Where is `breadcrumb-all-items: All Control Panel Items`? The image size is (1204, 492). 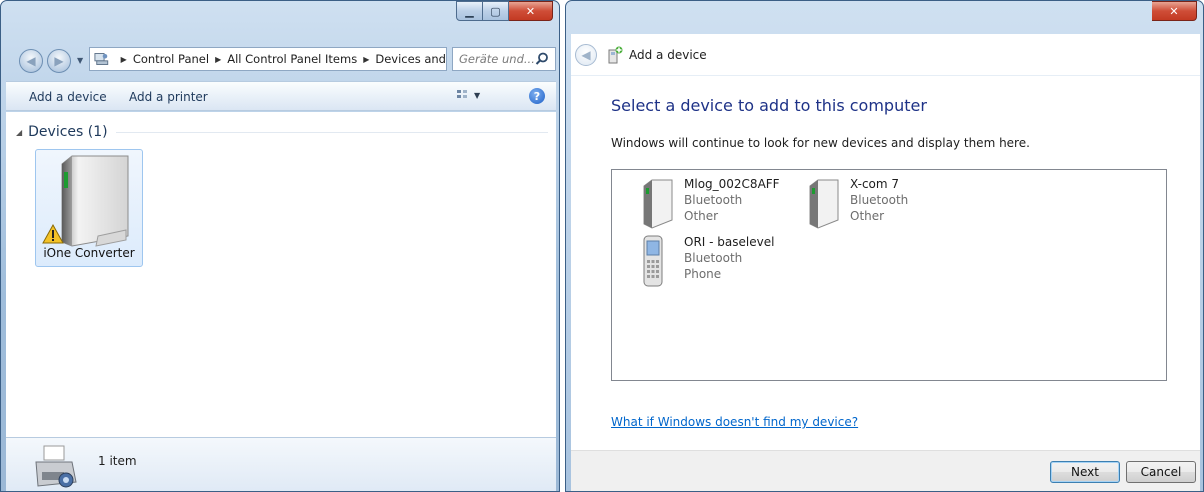
breadcrumb-all-items: All Control Panel Items is located at coordinates (292, 59).